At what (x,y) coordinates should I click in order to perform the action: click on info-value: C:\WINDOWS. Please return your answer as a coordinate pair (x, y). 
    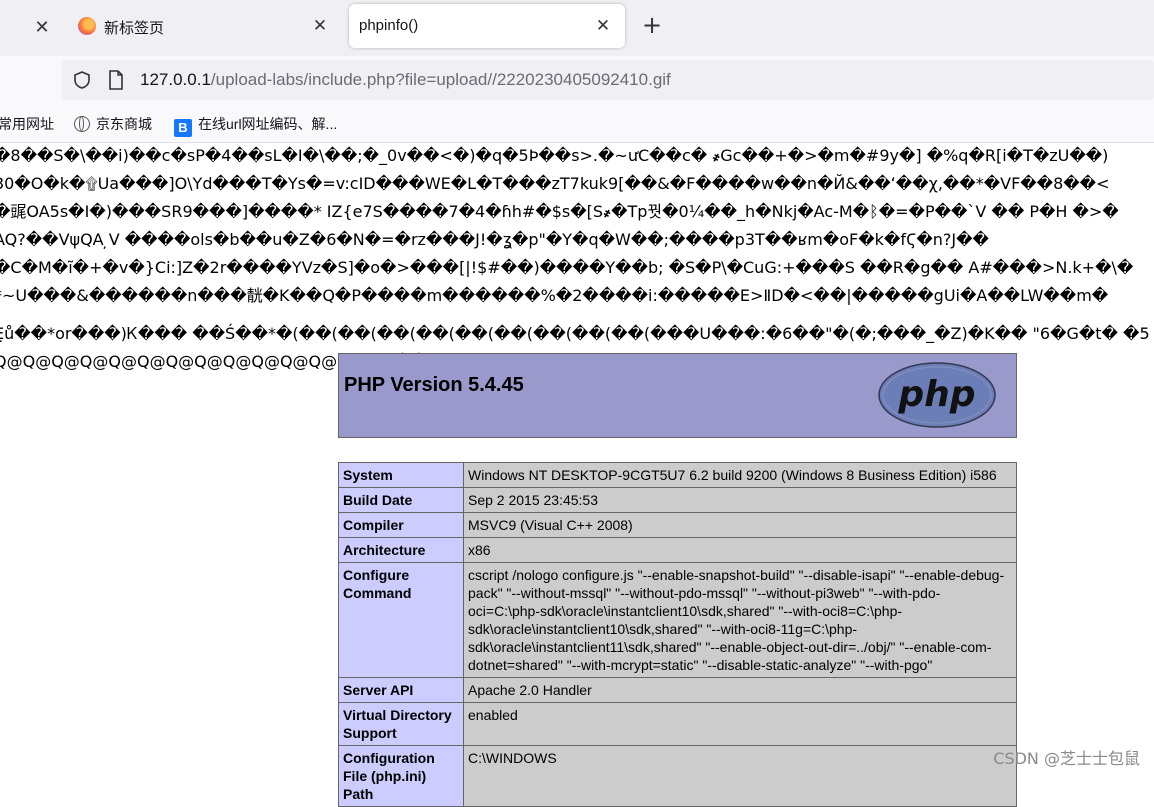
    Looking at the image, I should click on (740, 776).